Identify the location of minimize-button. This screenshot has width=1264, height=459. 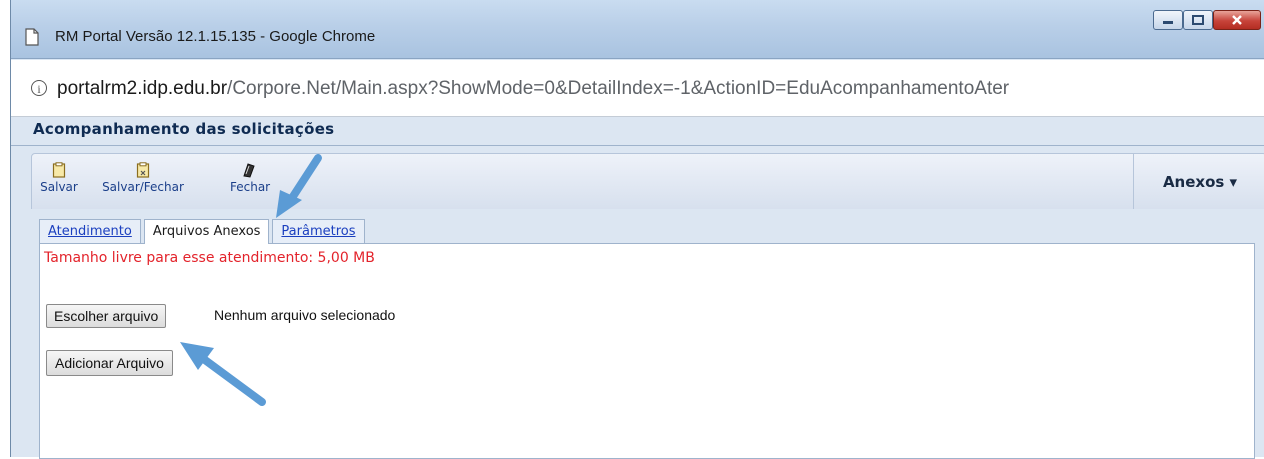
(1168, 20).